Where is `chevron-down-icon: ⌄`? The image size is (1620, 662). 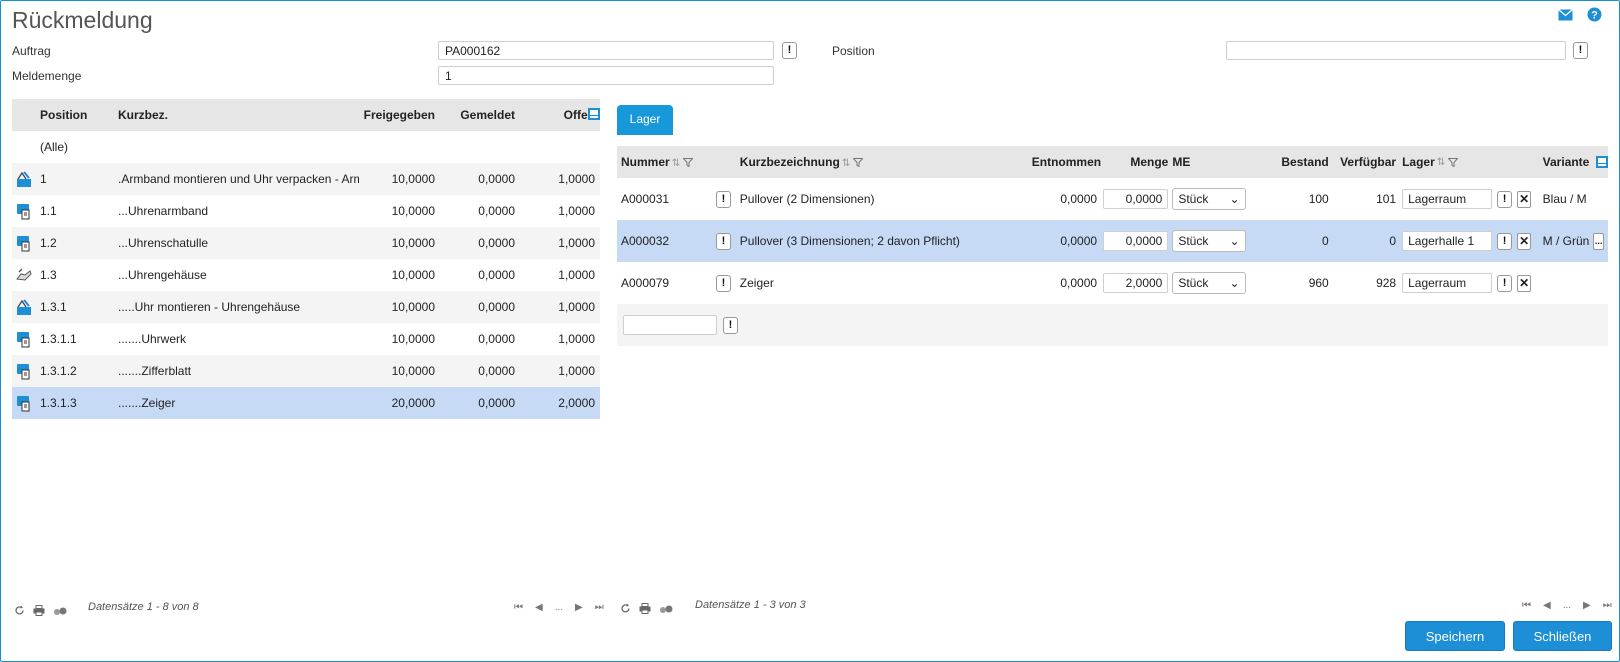
chevron-down-icon: ⌄ is located at coordinates (1234, 199).